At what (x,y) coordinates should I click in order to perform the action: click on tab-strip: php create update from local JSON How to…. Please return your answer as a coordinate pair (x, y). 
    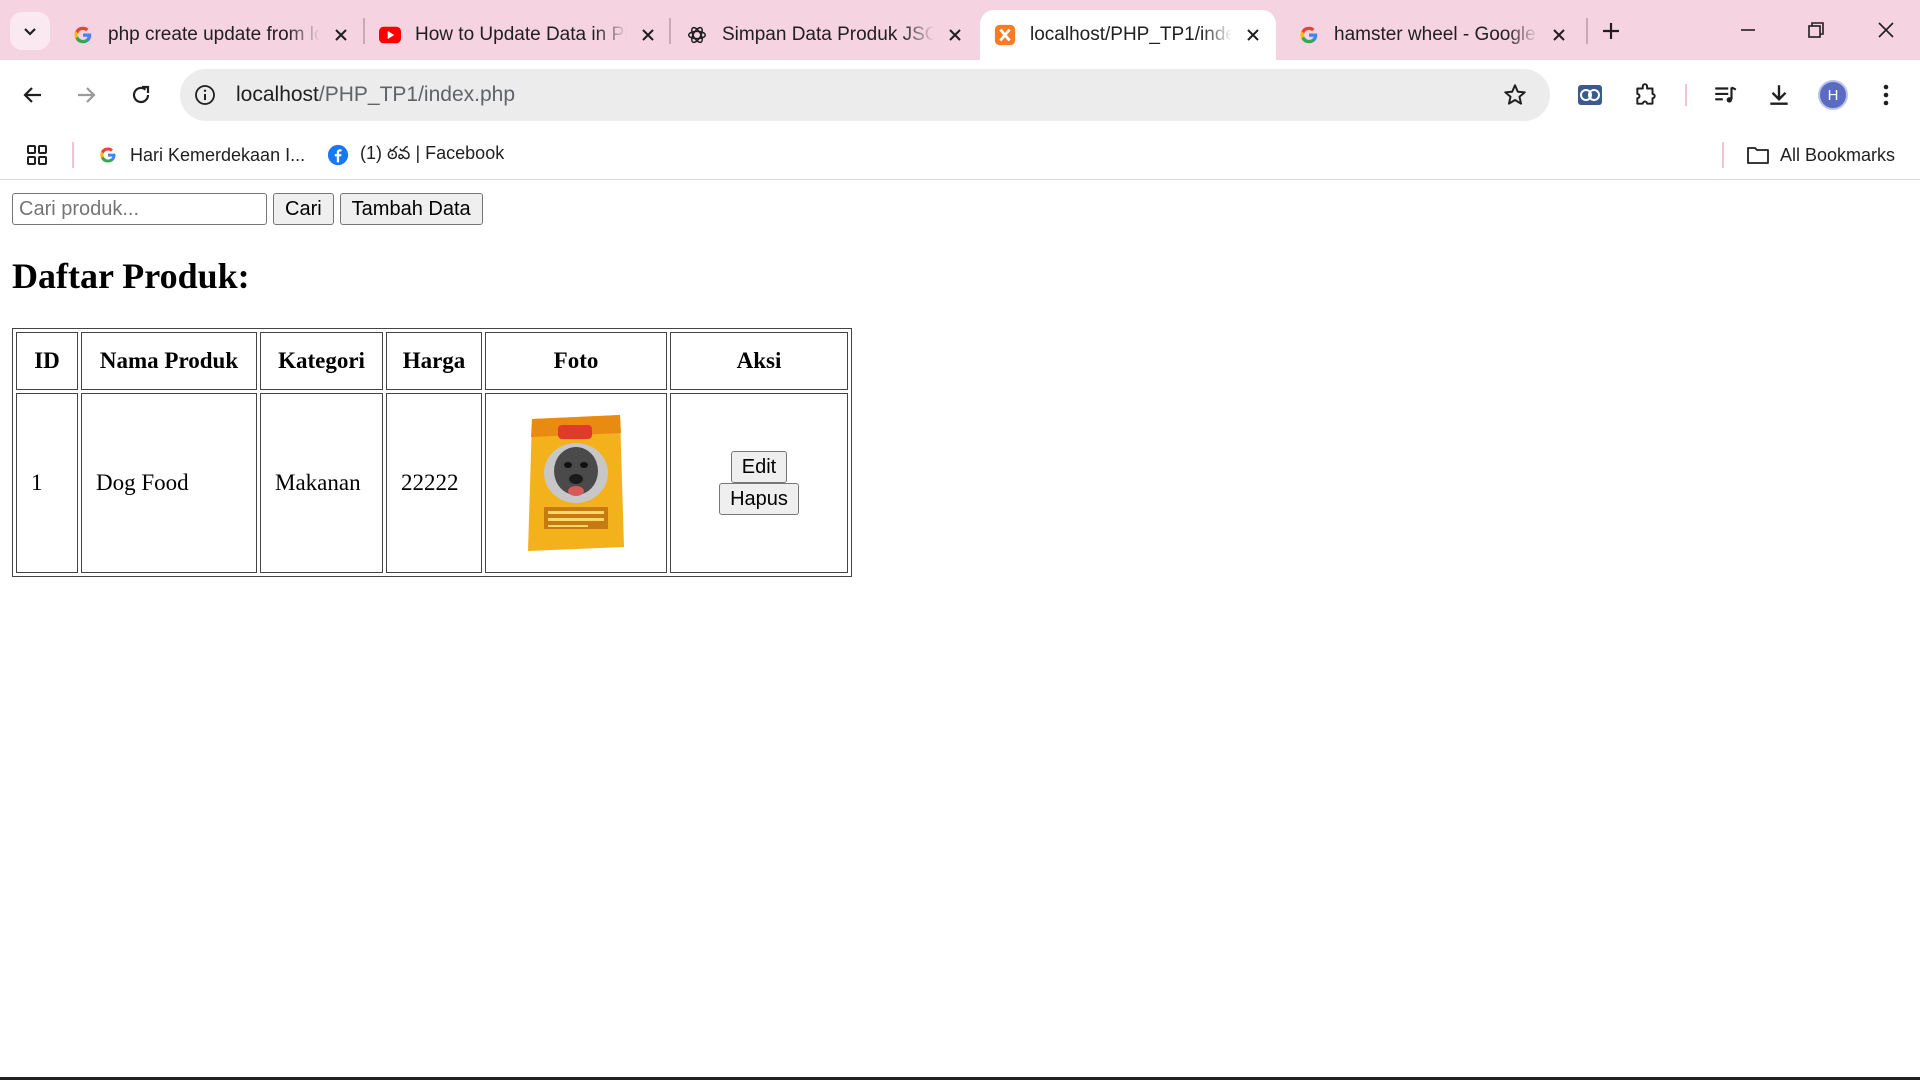
    Looking at the image, I should click on (960, 30).